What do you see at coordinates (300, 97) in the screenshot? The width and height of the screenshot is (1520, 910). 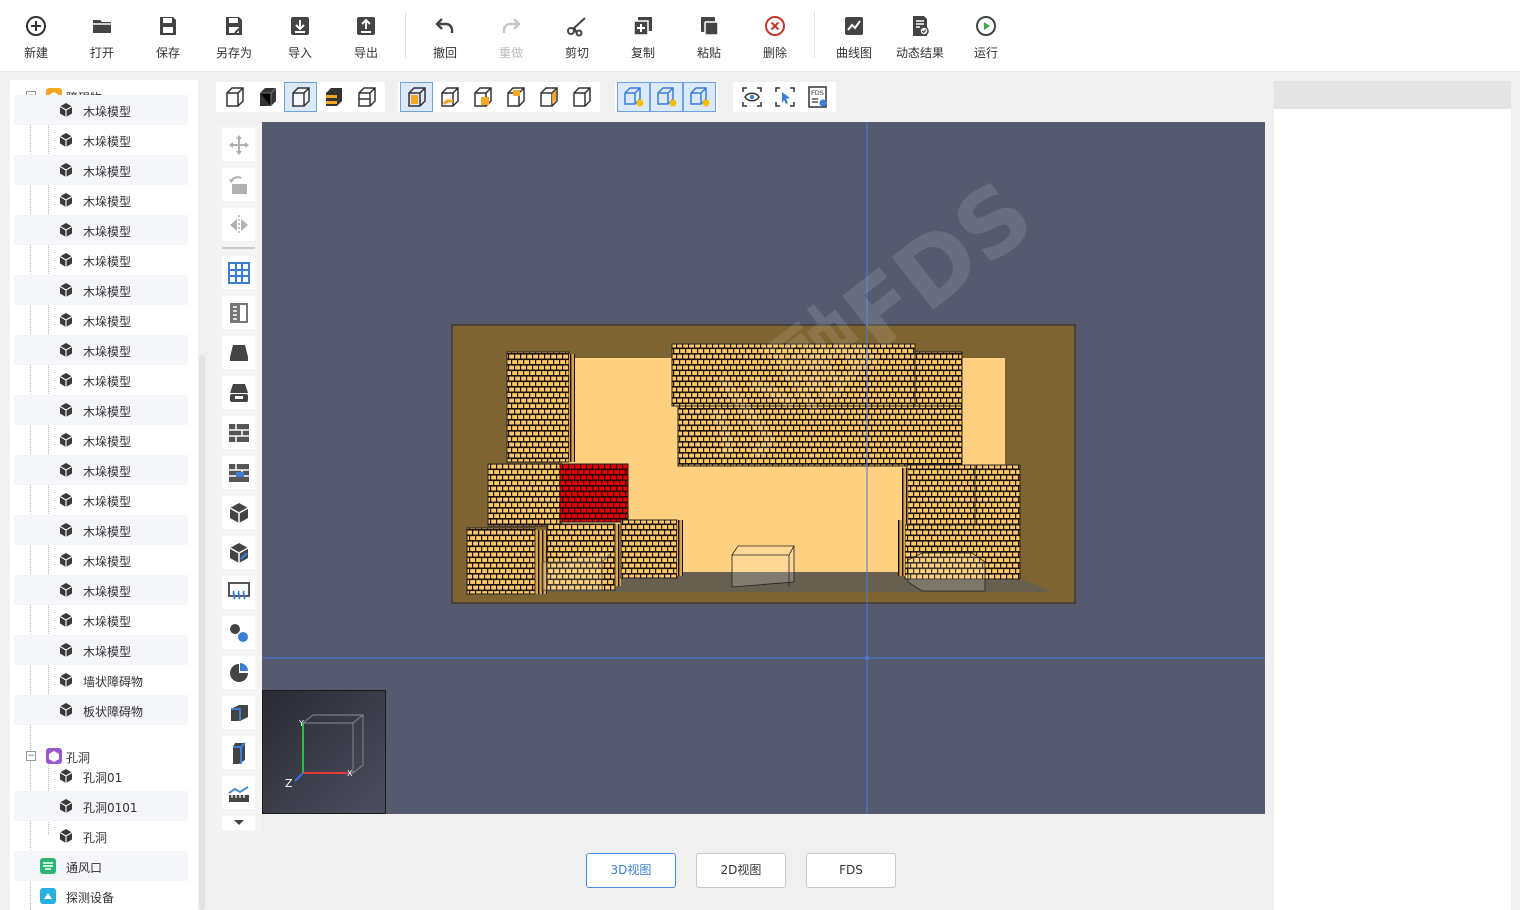 I see `outline-button` at bounding box center [300, 97].